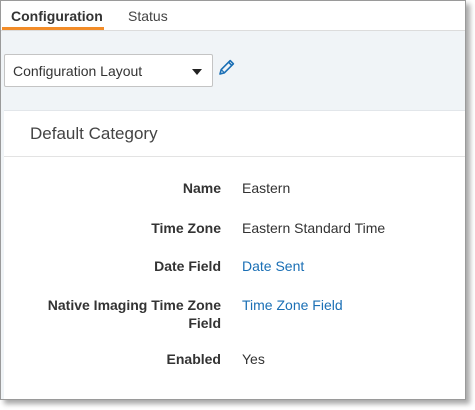 This screenshot has width=475, height=410. Describe the element at coordinates (57, 16) in the screenshot. I see `tab-configuration: Configuration` at that location.